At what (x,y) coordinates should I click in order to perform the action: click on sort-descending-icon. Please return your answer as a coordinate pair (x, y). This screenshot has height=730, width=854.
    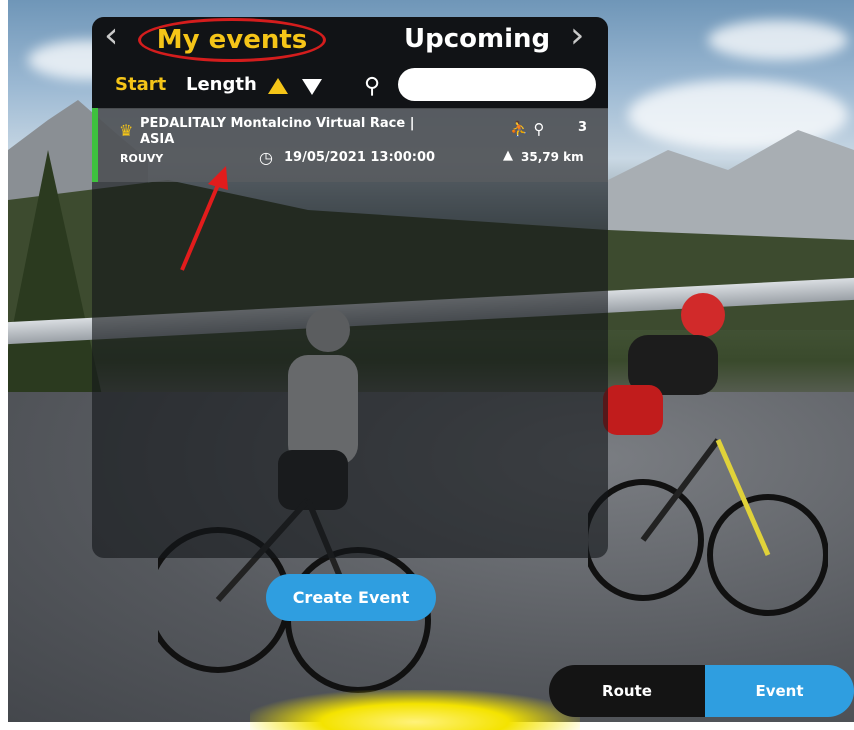
    Looking at the image, I should click on (312, 87).